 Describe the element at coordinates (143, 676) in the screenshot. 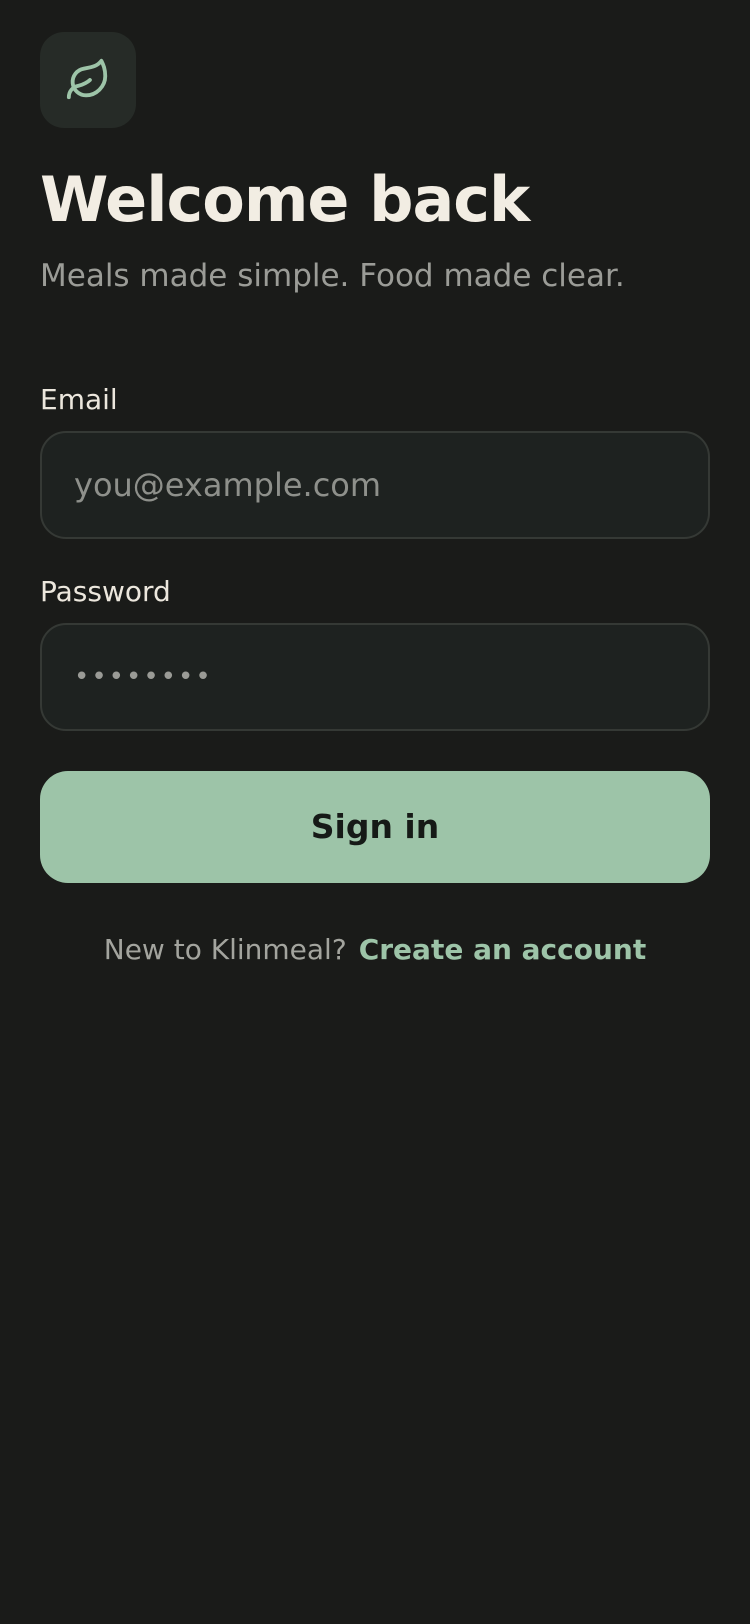

I see `password-masked-value: ••••••••` at that location.